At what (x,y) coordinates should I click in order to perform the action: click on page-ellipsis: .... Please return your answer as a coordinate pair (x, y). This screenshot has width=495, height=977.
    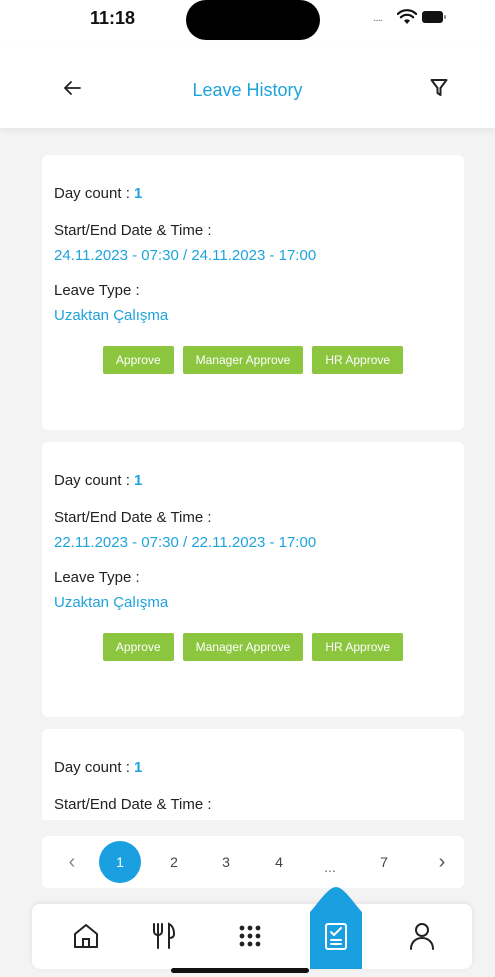
    Looking at the image, I should click on (330, 867).